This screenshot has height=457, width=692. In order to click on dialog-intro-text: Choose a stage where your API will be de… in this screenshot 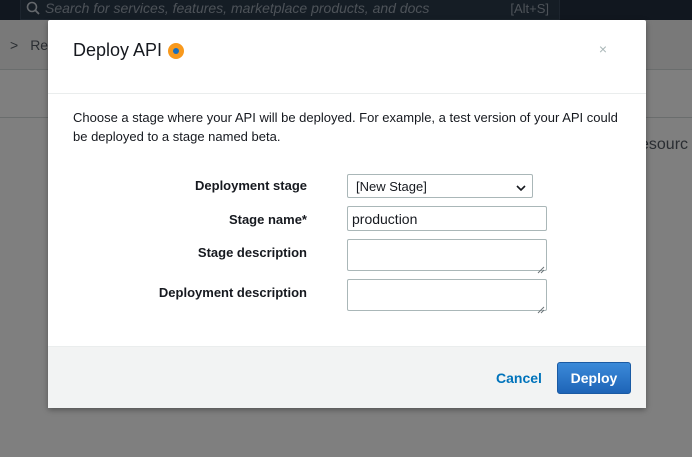, I will do `click(345, 127)`.